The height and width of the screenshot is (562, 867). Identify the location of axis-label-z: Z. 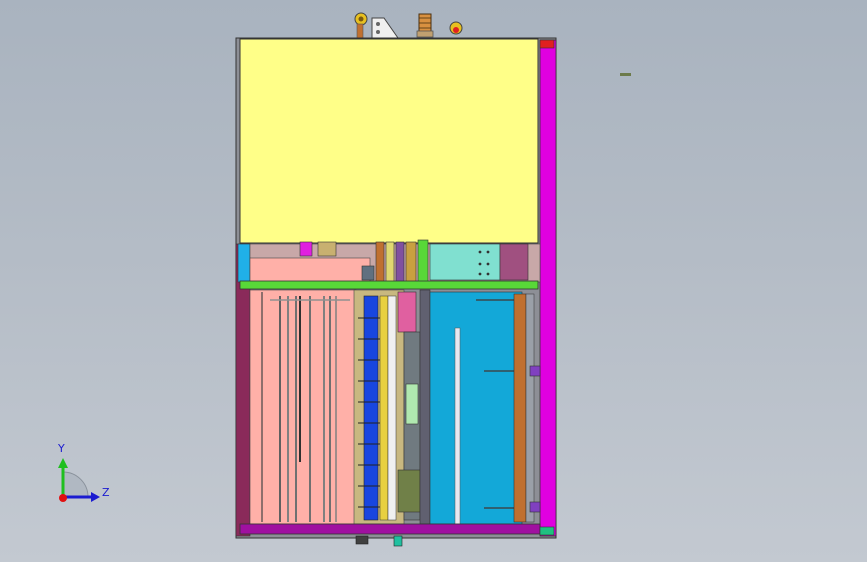
(106, 492).